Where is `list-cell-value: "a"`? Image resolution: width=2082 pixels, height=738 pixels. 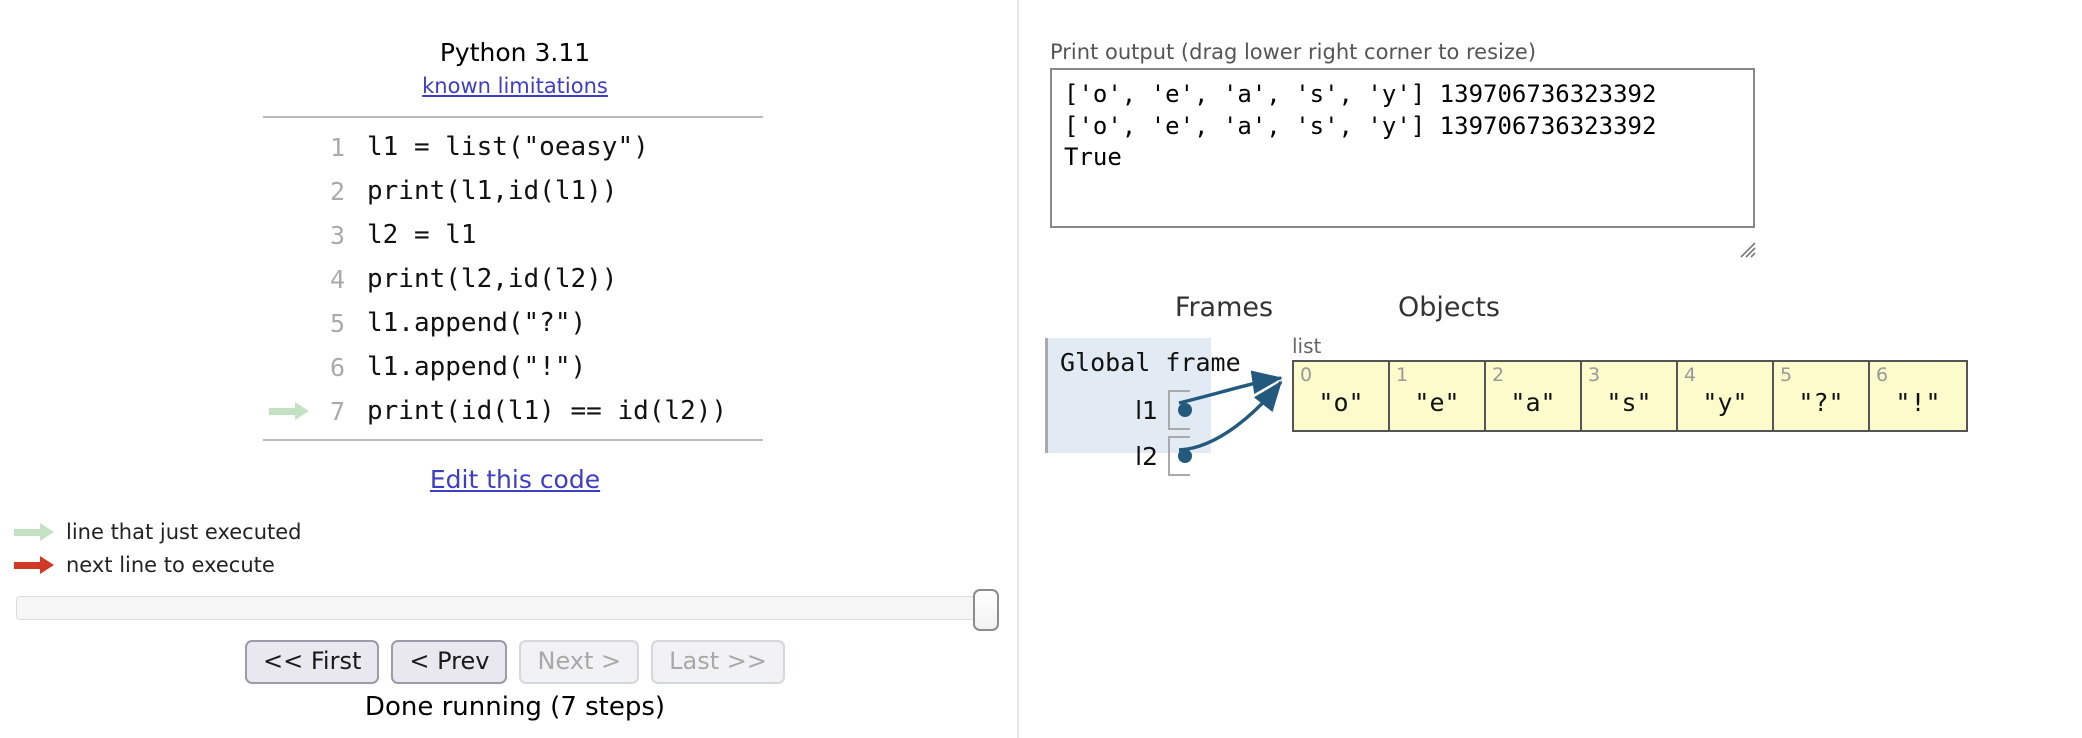 list-cell-value: "a" is located at coordinates (1533, 402).